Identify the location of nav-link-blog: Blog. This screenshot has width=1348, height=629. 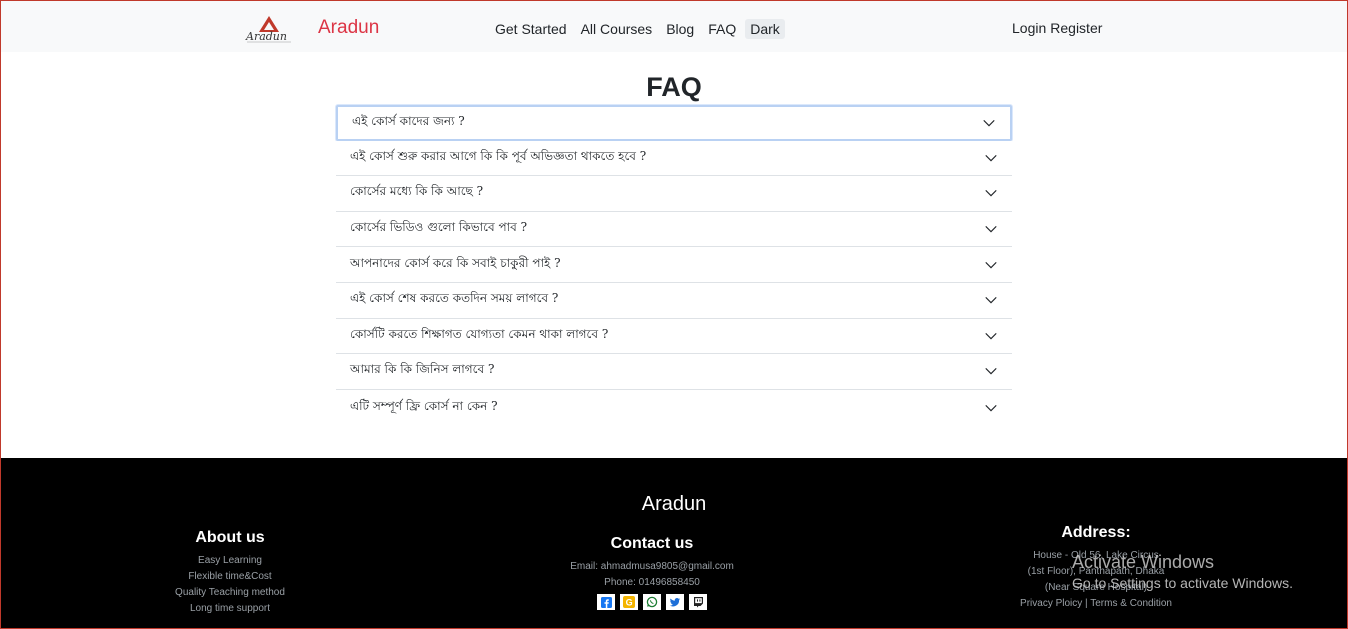
(680, 29).